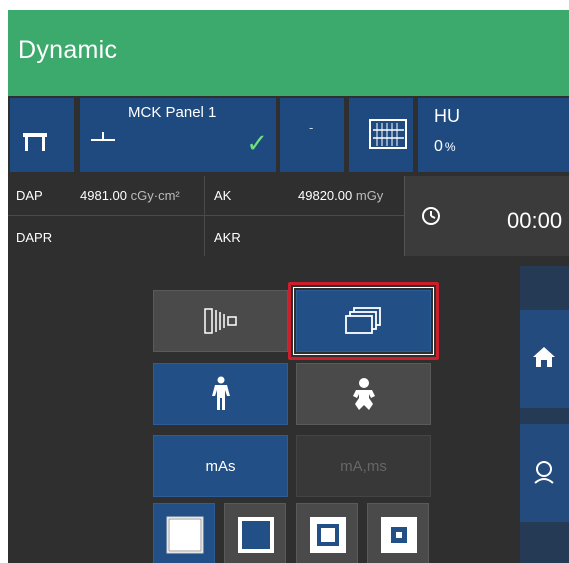 The image size is (569, 563). What do you see at coordinates (35, 142) in the screenshot?
I see `table-icon` at bounding box center [35, 142].